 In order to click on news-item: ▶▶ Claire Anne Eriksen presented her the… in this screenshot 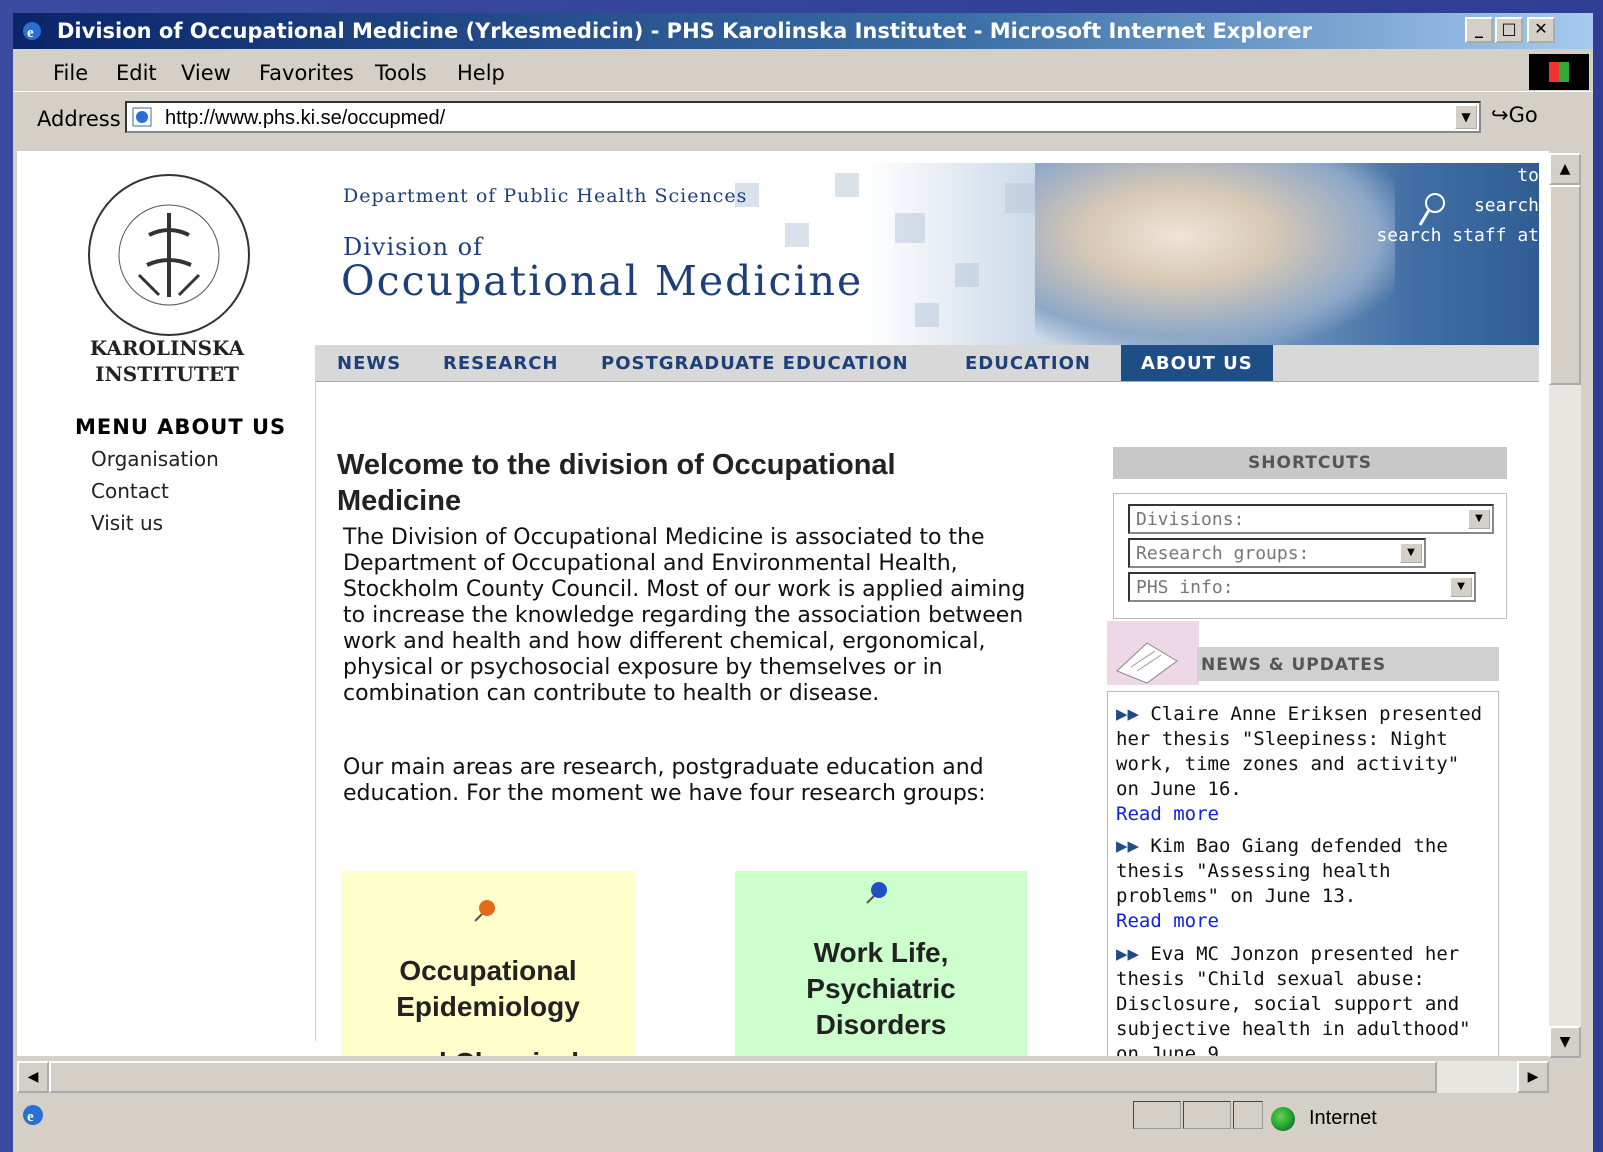, I will do `click(1304, 764)`.